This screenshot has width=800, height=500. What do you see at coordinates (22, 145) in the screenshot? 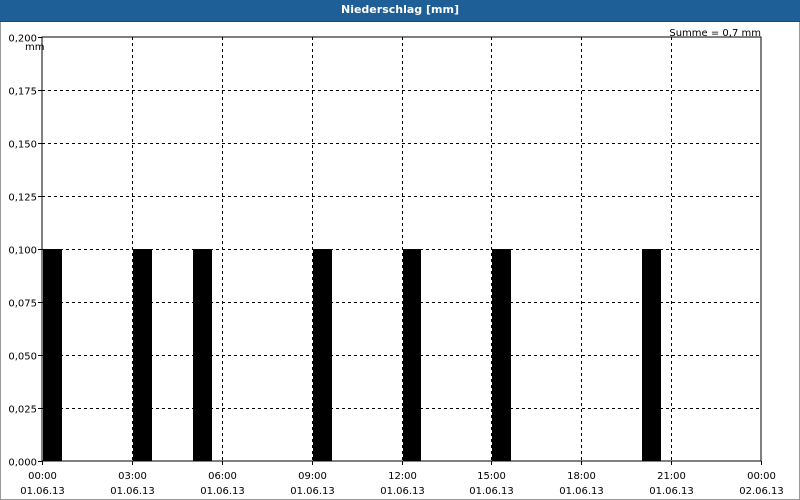
I see `y-tick-label: 0,150` at bounding box center [22, 145].